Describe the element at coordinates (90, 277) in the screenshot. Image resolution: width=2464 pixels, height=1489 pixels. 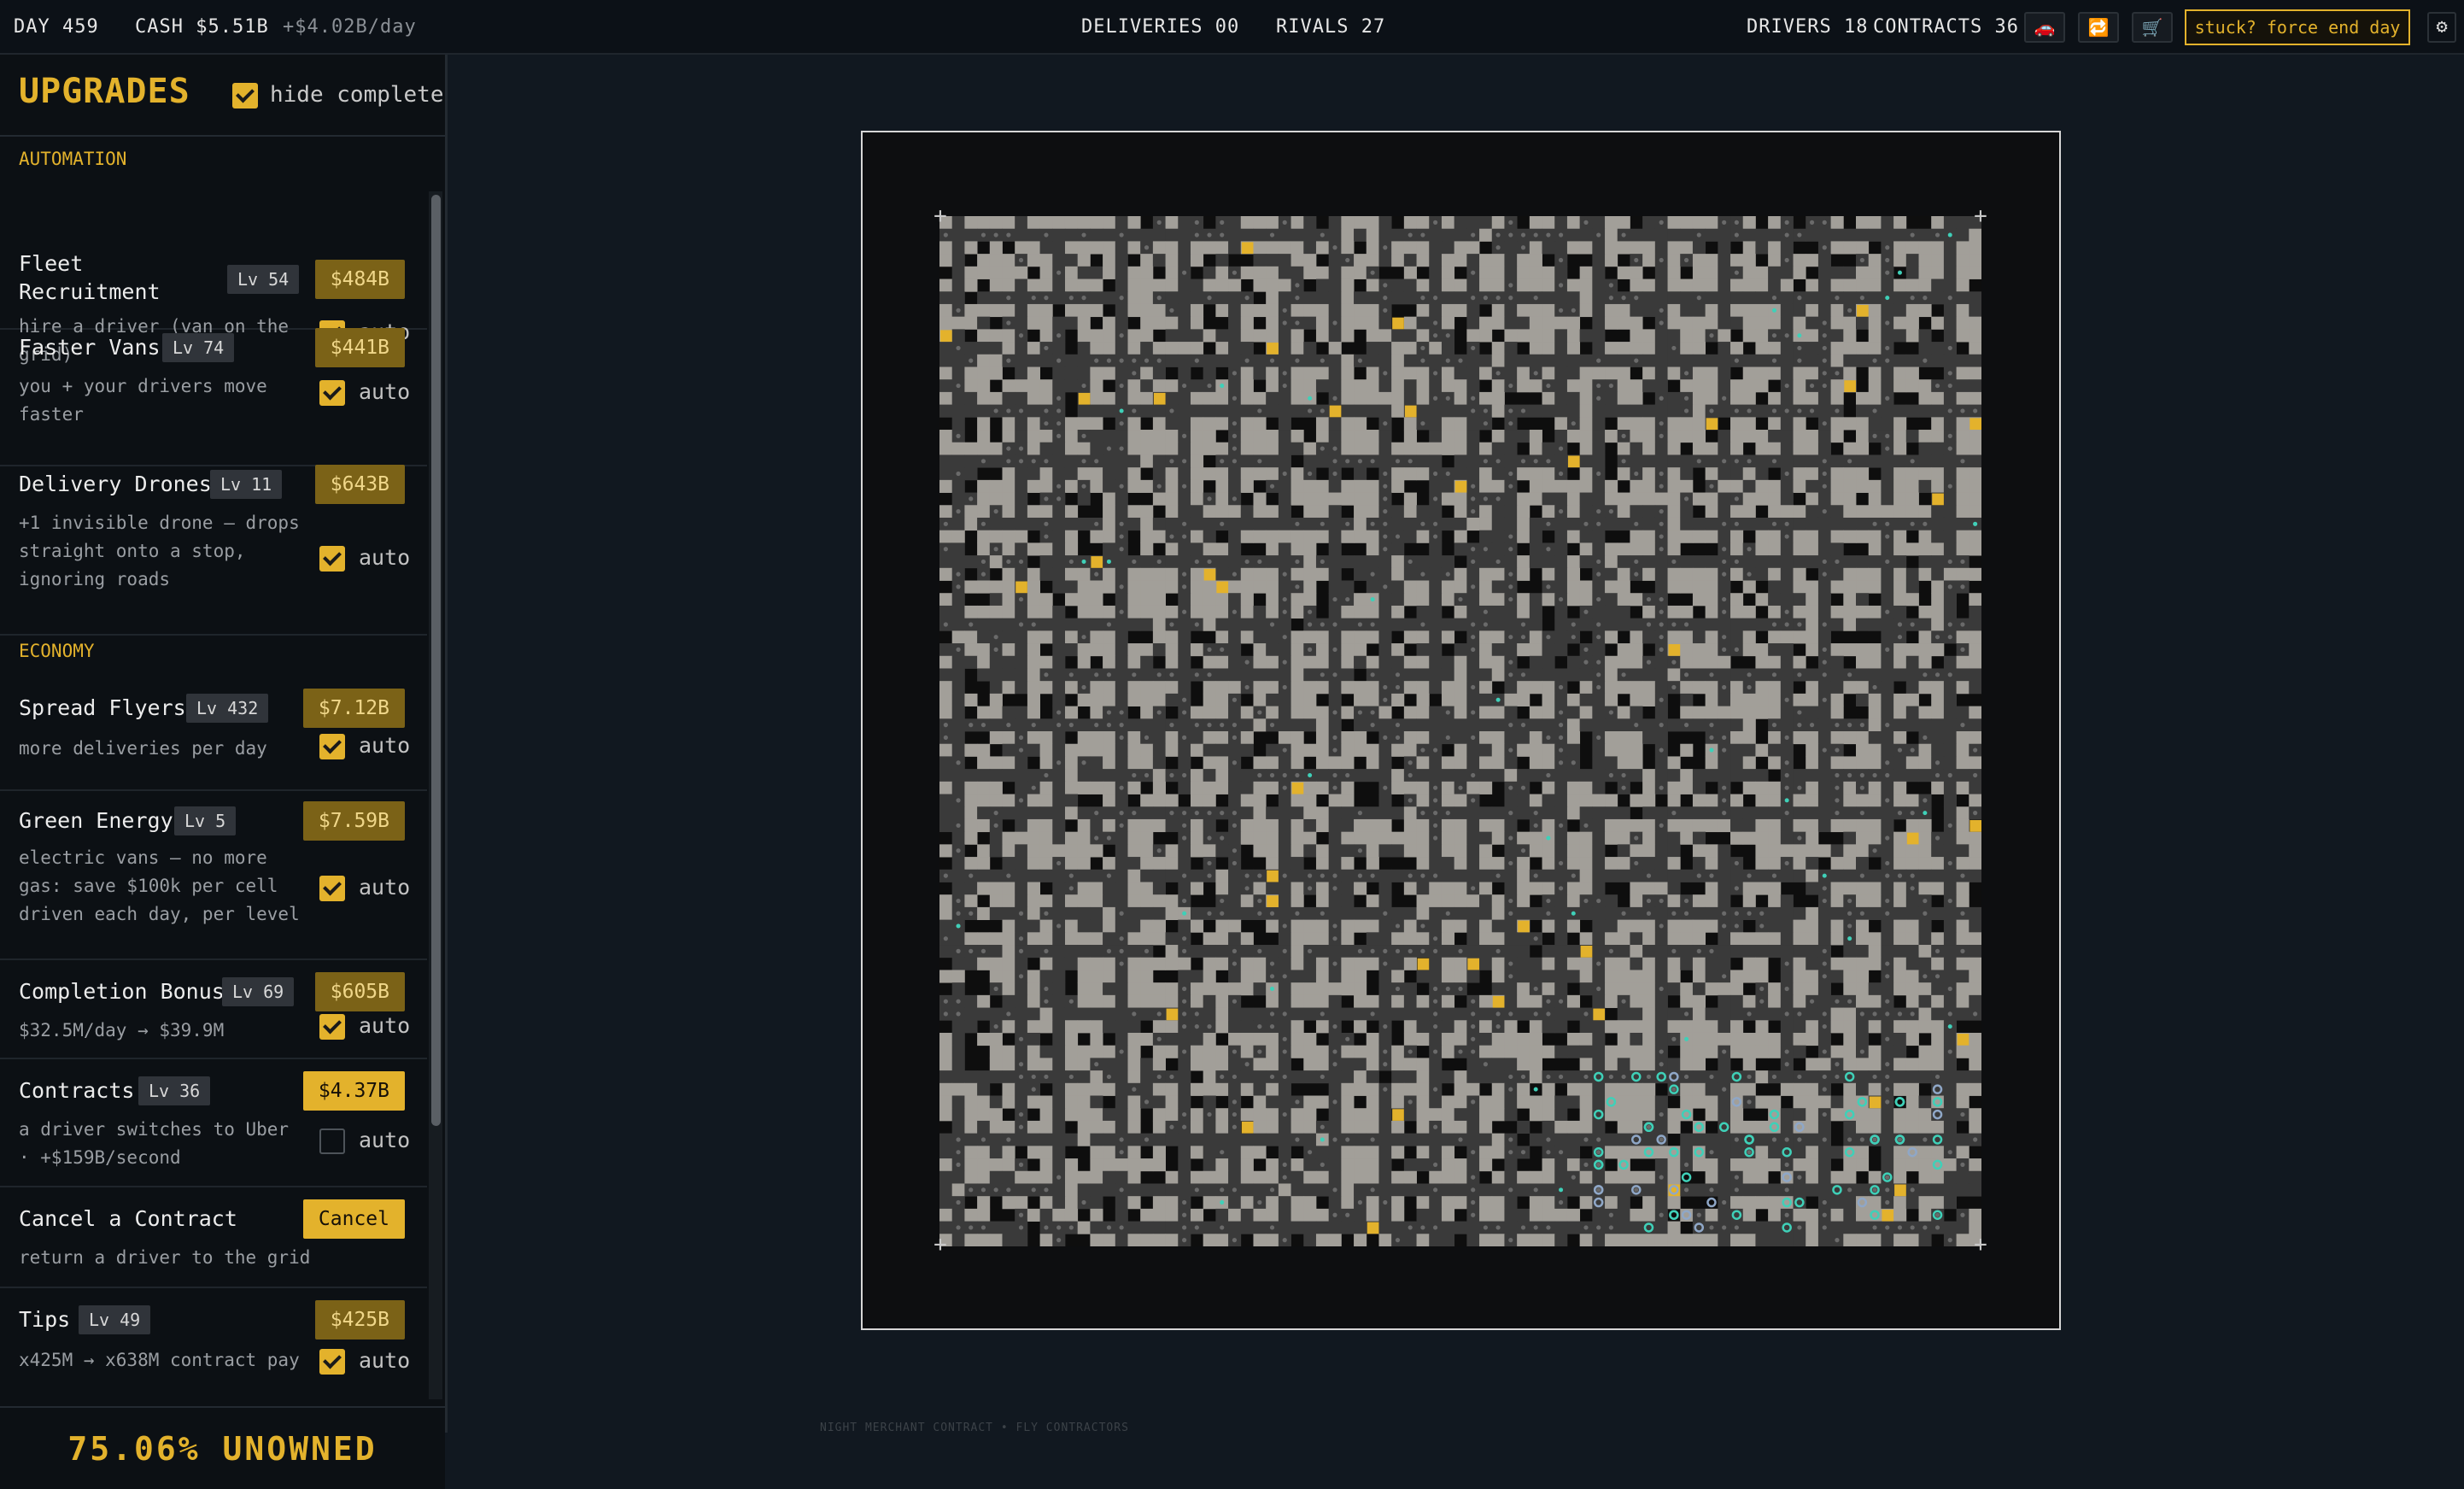
I see `upgrade-name: Fleet Recruitment` at that location.